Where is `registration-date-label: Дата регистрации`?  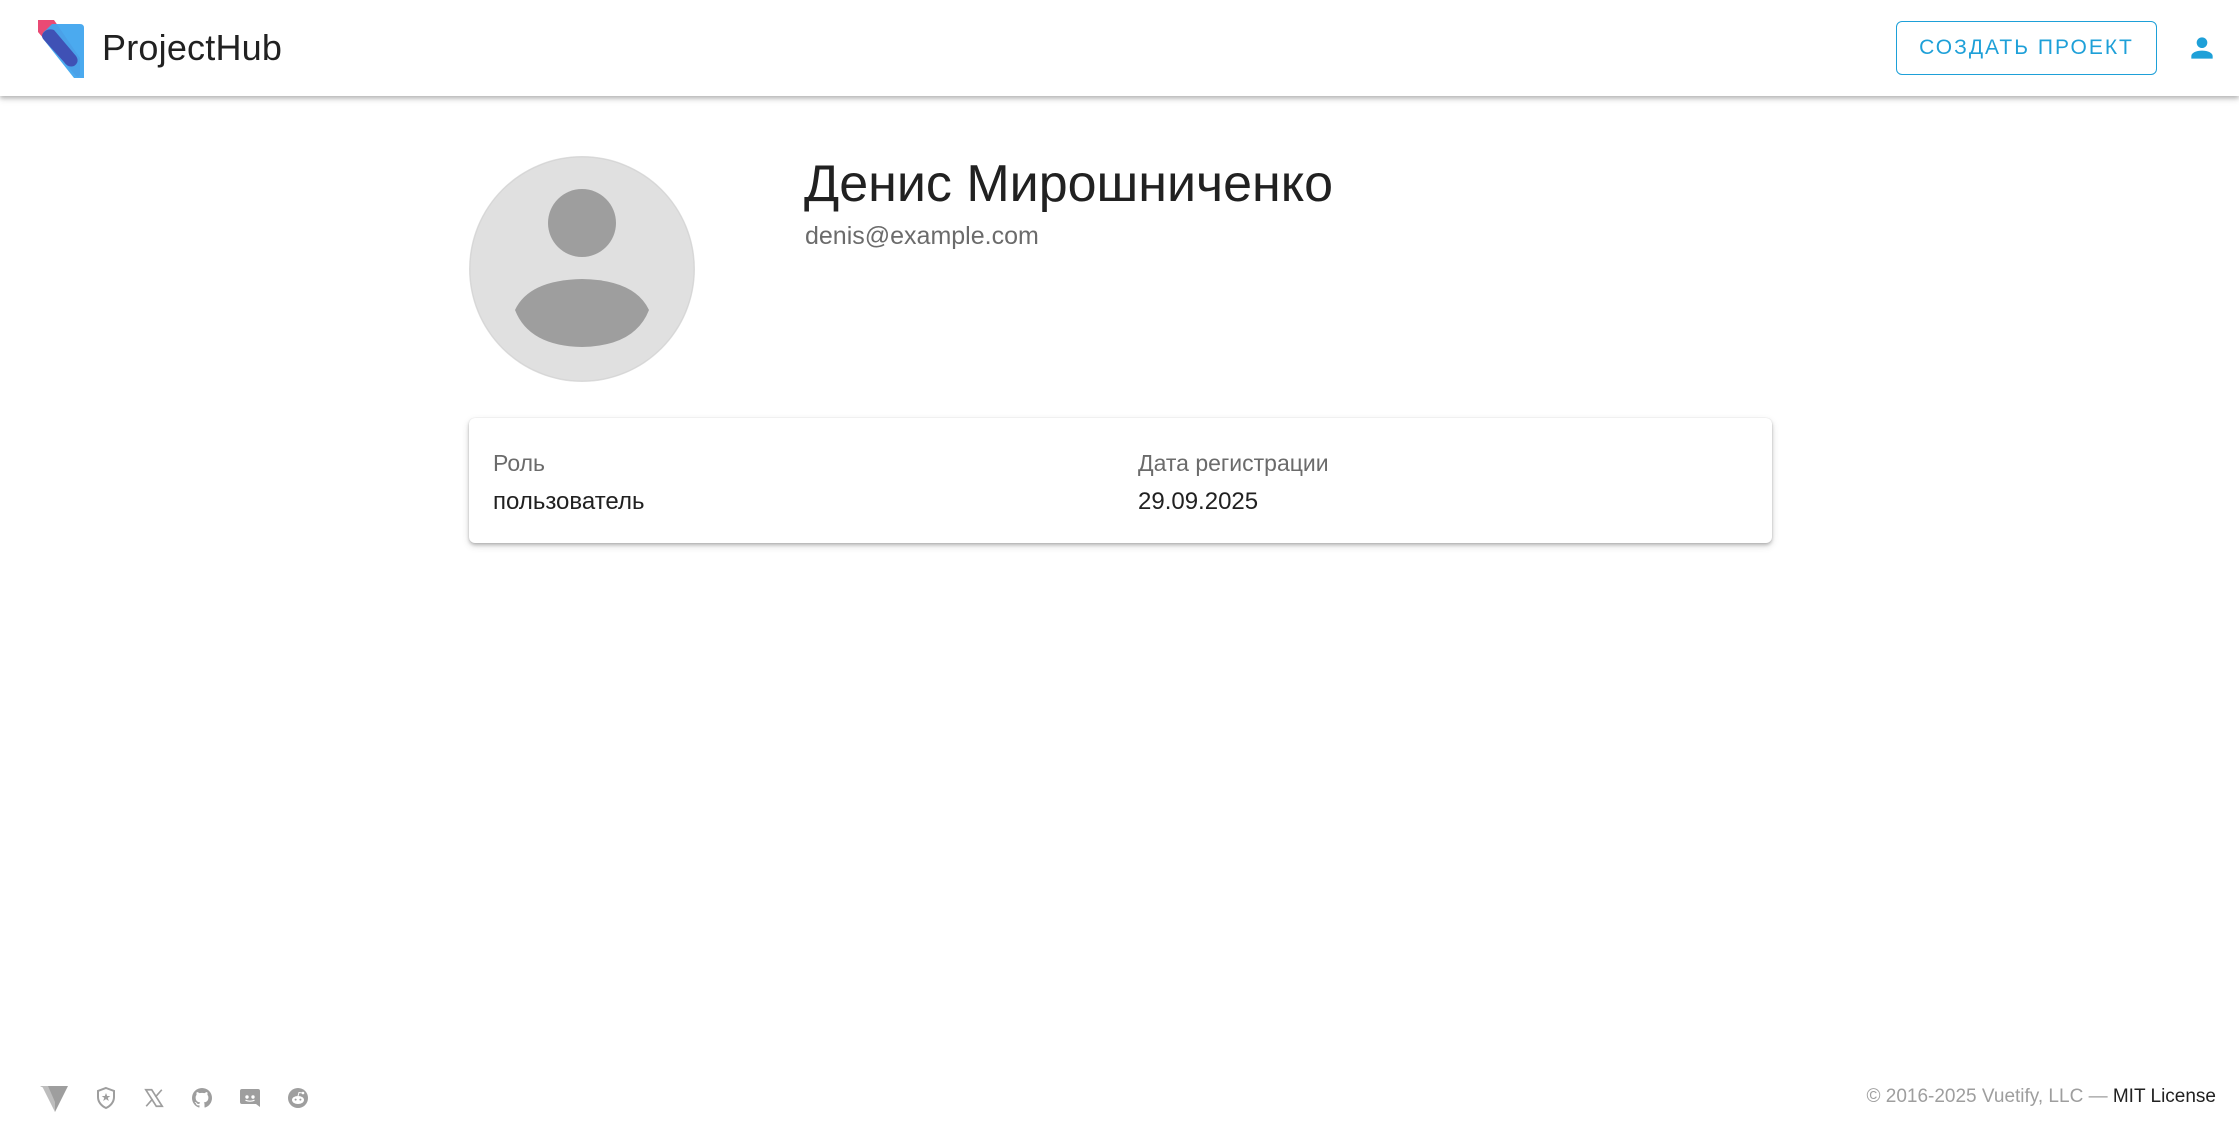
registration-date-label: Дата регистрации is located at coordinates (1233, 463).